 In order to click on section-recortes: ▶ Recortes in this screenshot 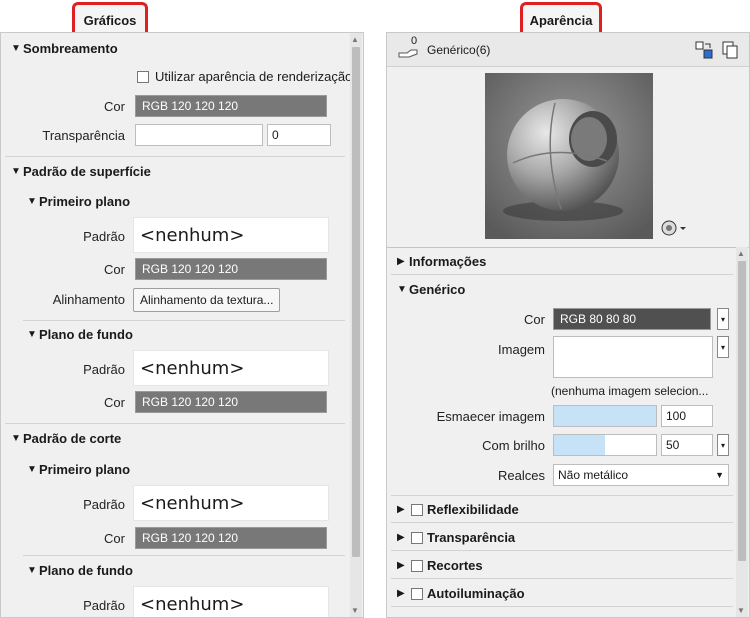, I will do `click(440, 565)`.